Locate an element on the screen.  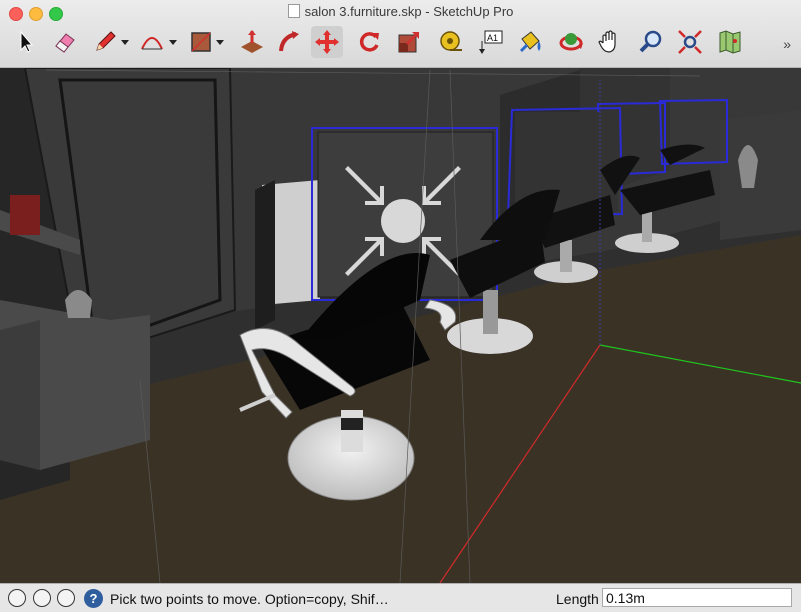
follow-me-tool-button is located at coordinates (289, 42).